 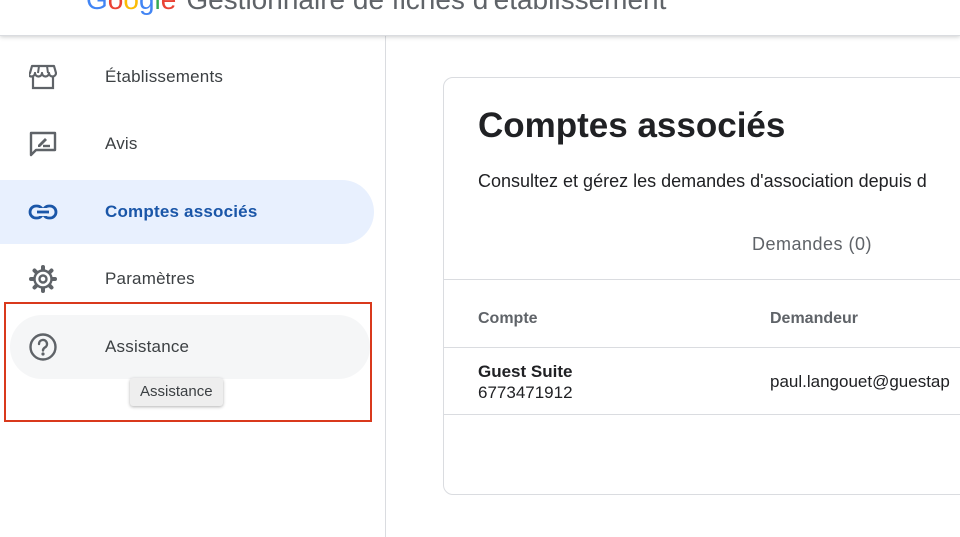 I want to click on sidebar-item-label: Paramètres, so click(x=150, y=278).